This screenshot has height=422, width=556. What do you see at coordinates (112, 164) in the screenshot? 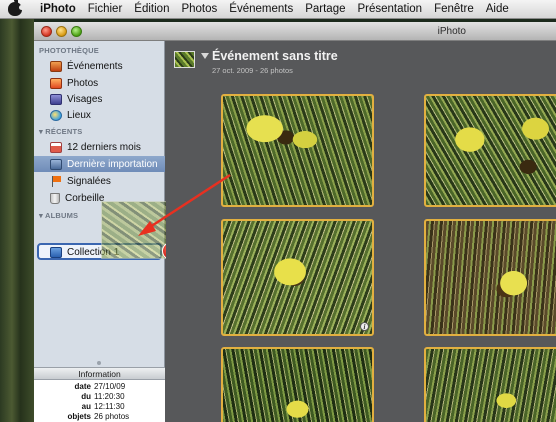
I see `sidebar-item-label: Dernière importation` at bounding box center [112, 164].